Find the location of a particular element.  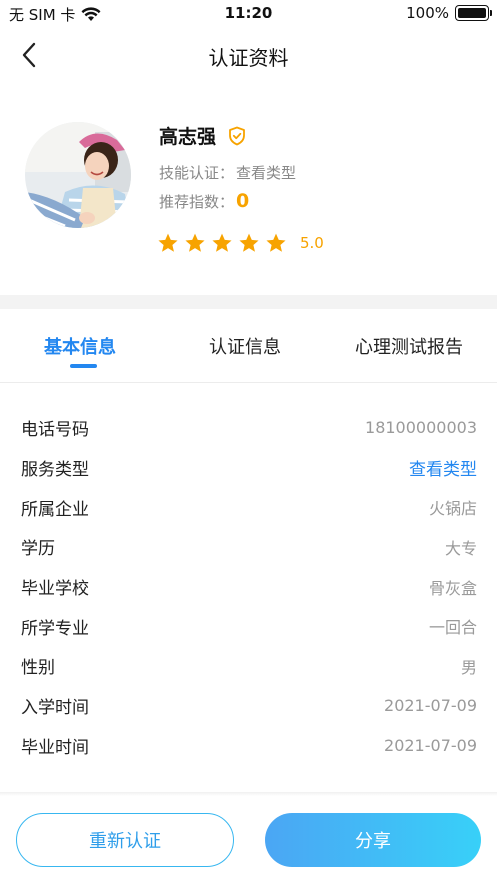

info-label: 学历 is located at coordinates (38, 549).